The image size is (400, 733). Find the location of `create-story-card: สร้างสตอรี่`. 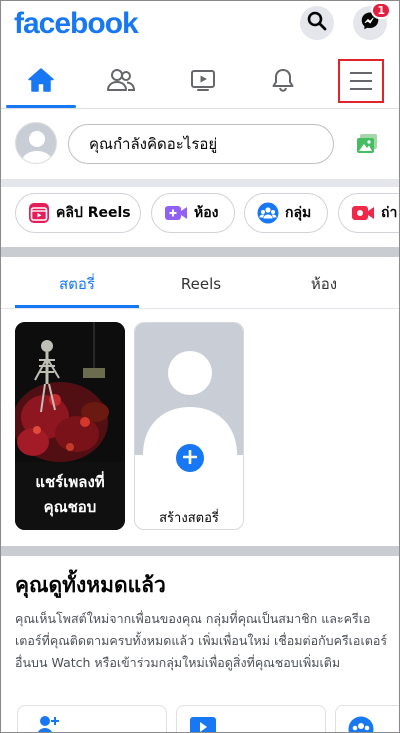

create-story-card: สร้างสตอรี่ is located at coordinates (189, 426).